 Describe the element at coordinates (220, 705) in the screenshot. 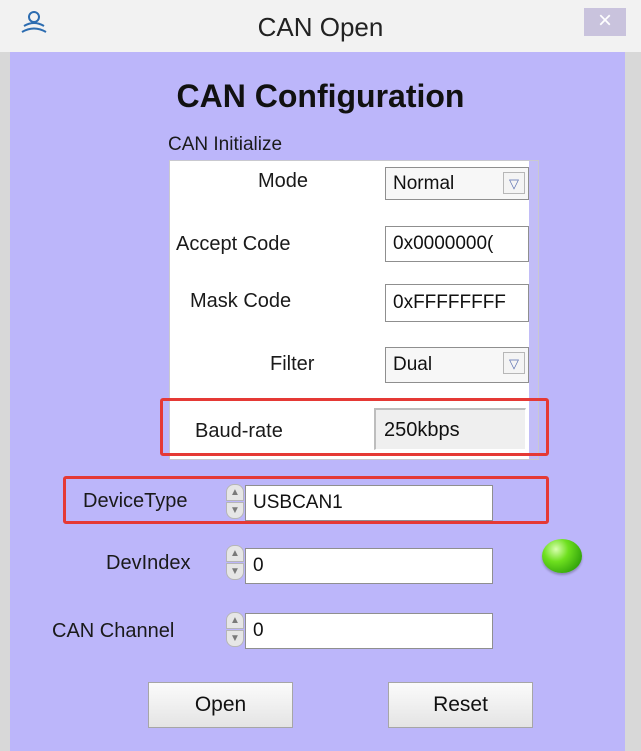

I see `open-button: Open` at that location.